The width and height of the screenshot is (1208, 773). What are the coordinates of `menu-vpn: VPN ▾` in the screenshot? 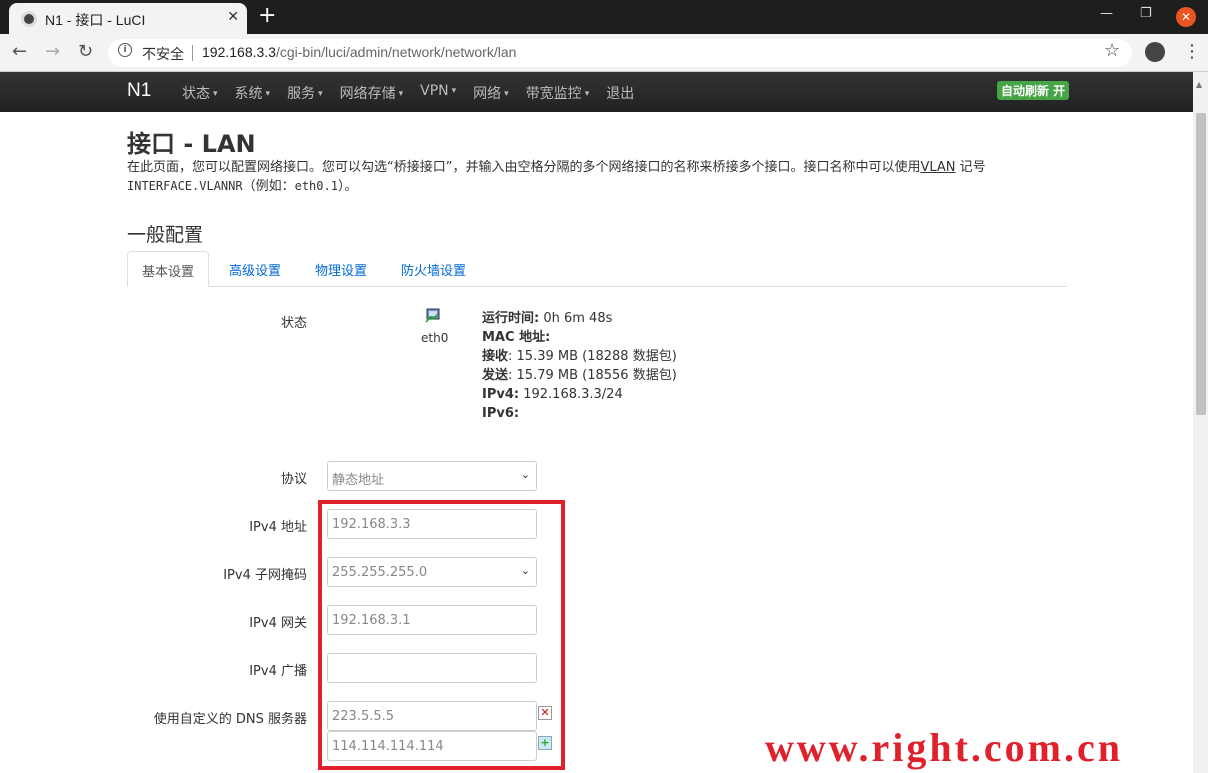 It's located at (438, 93).